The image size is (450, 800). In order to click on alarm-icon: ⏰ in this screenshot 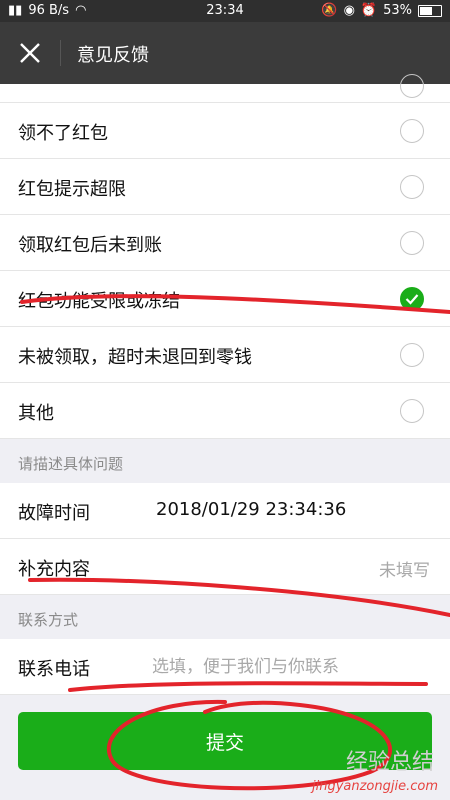, I will do `click(369, 10)`.